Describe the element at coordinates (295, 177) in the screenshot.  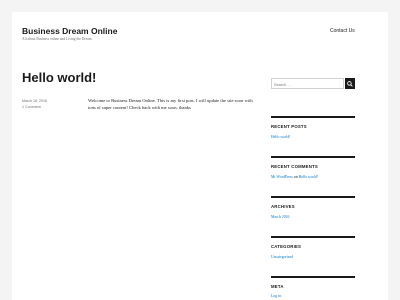
I see `comment-on-text: on` at that location.